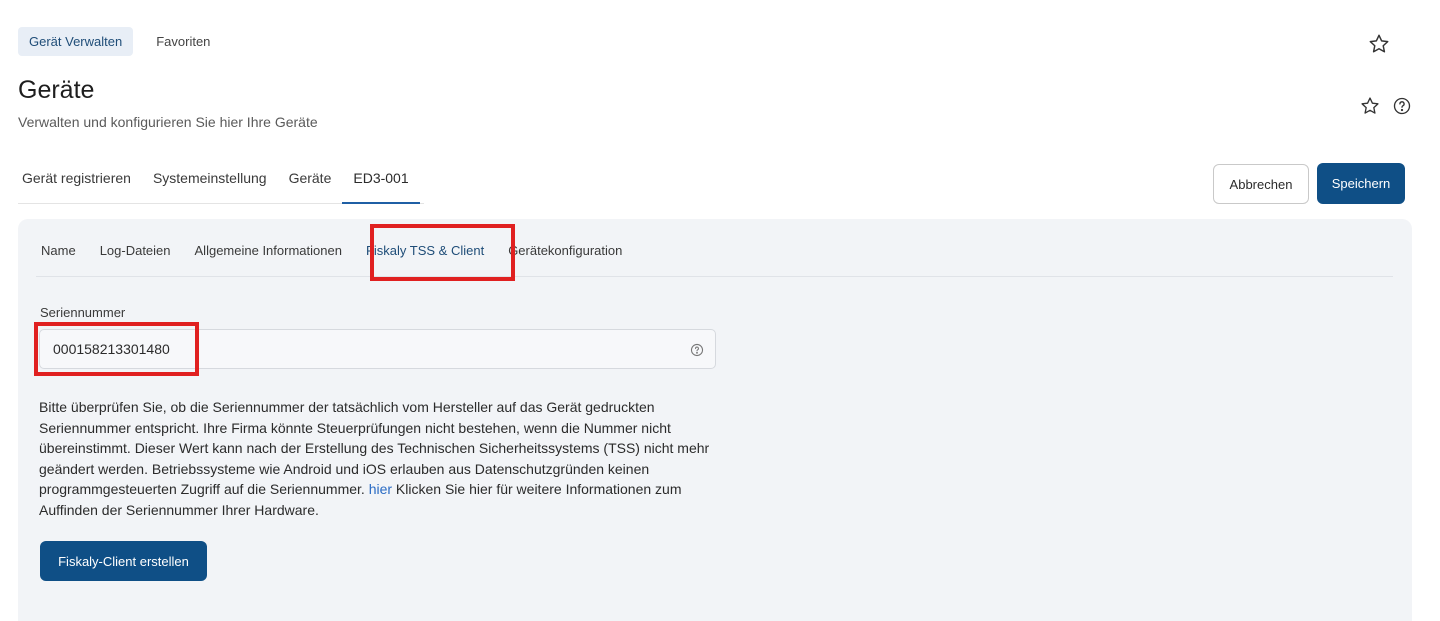  Describe the element at coordinates (111, 349) in the screenshot. I see `serial-number-value: 000158213301480` at that location.